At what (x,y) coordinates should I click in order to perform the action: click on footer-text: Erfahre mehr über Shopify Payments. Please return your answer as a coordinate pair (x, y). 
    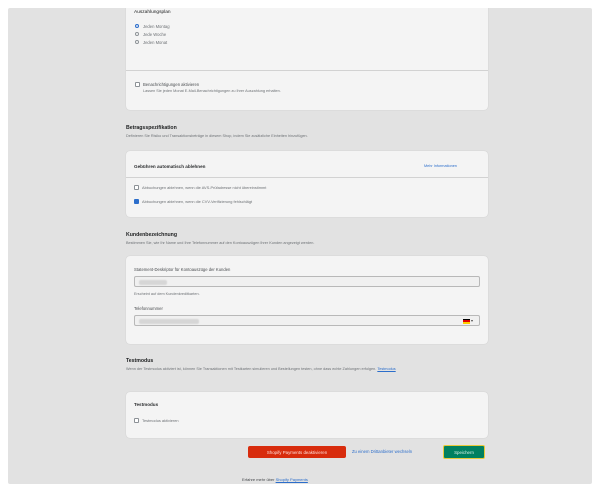
    Looking at the image, I should click on (275, 479).